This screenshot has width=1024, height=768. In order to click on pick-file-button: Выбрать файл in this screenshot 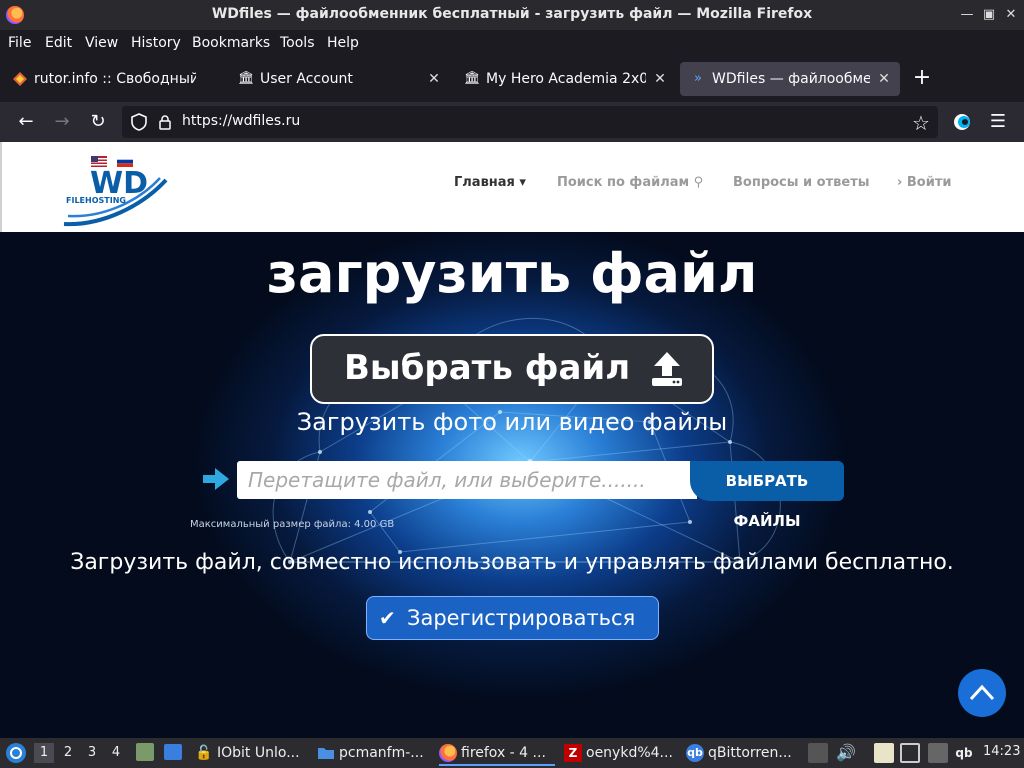, I will do `click(512, 369)`.